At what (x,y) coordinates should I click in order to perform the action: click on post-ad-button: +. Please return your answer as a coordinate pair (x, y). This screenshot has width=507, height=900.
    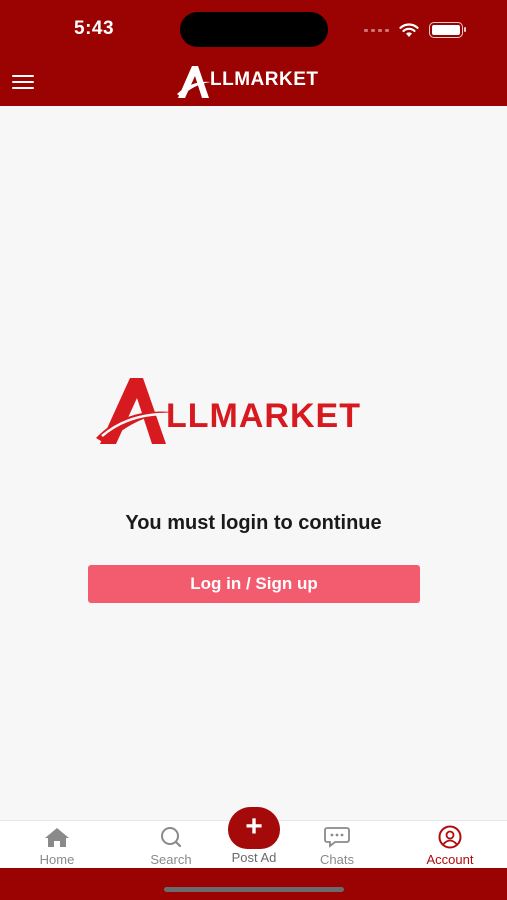
    Looking at the image, I should click on (254, 828).